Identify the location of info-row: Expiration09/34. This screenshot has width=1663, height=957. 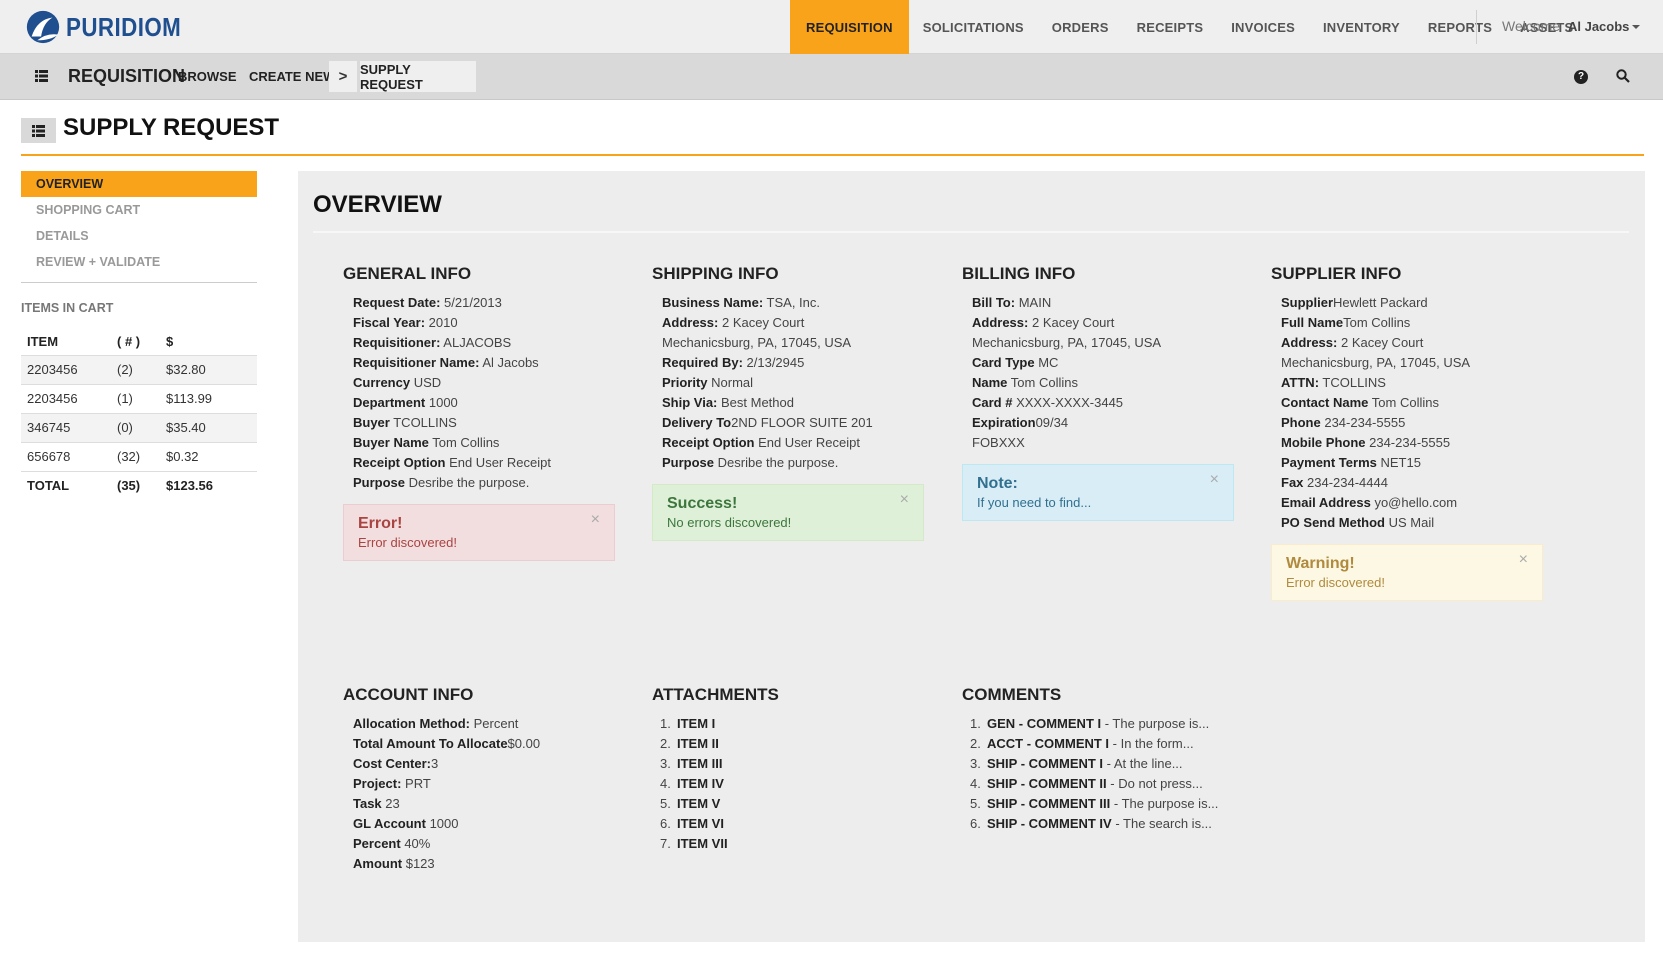
(1112, 423).